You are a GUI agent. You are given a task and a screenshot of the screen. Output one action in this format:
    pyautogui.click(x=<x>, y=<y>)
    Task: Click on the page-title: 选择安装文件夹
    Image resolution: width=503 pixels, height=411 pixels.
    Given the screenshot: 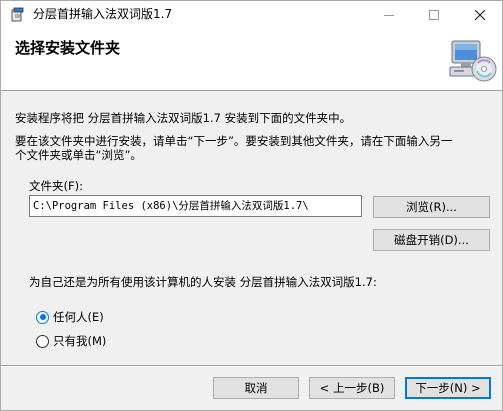 What is the action you would take?
    pyautogui.click(x=68, y=48)
    